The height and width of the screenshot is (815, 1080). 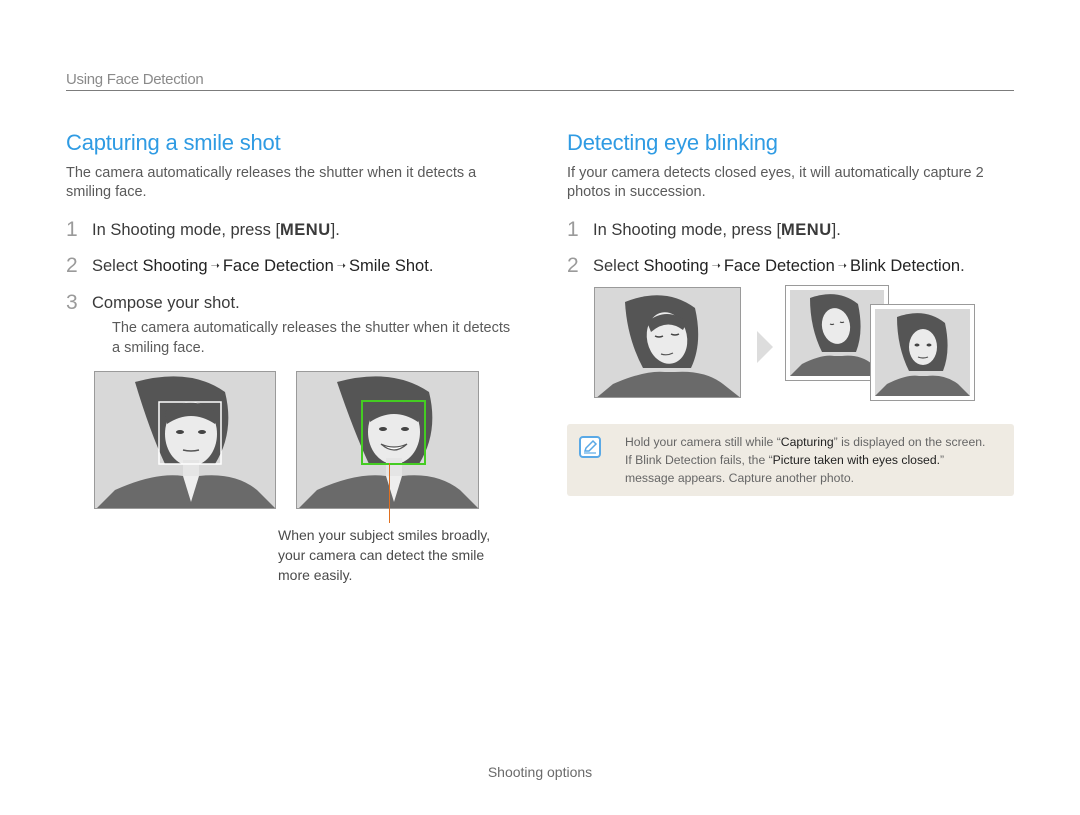 What do you see at coordinates (135, 79) in the screenshot?
I see `section-header: Using Face Detection` at bounding box center [135, 79].